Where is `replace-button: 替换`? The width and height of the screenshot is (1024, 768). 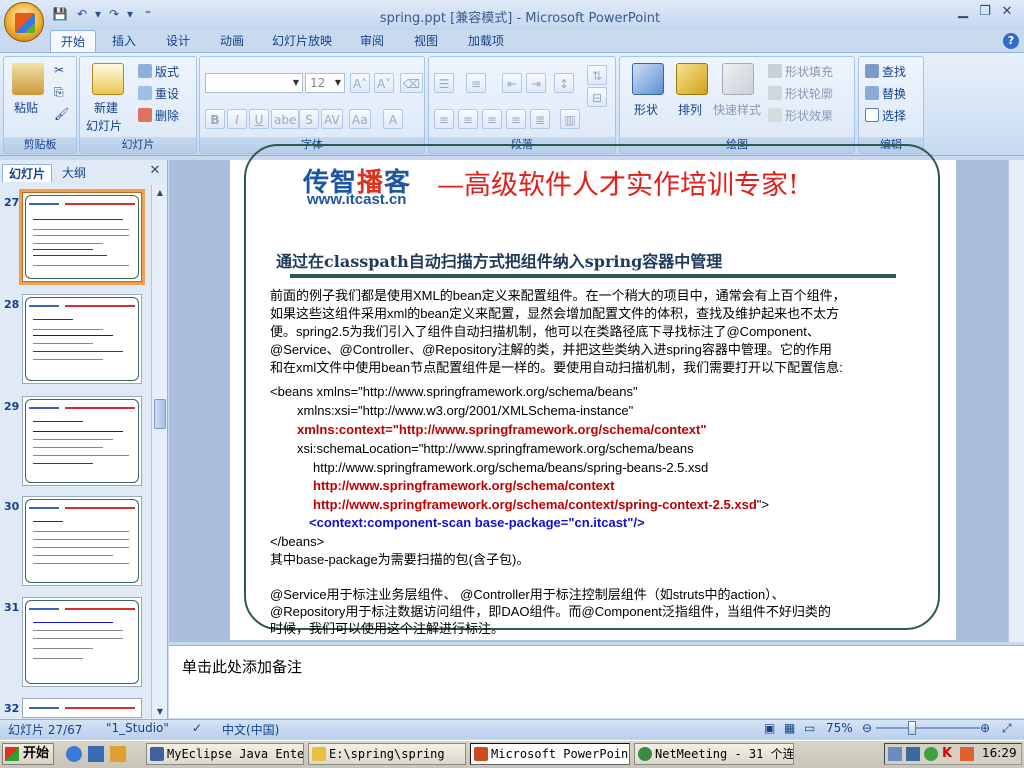
replace-button: 替换 is located at coordinates (885, 93).